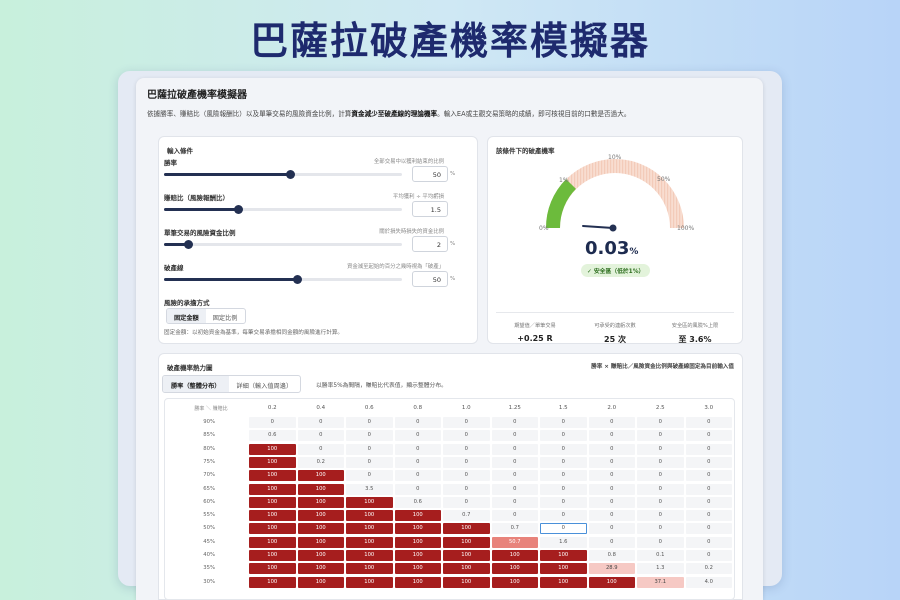 This screenshot has height=600, width=900. Describe the element at coordinates (611, 555) in the screenshot. I see `heatmap-cell: 0.8` at that location.